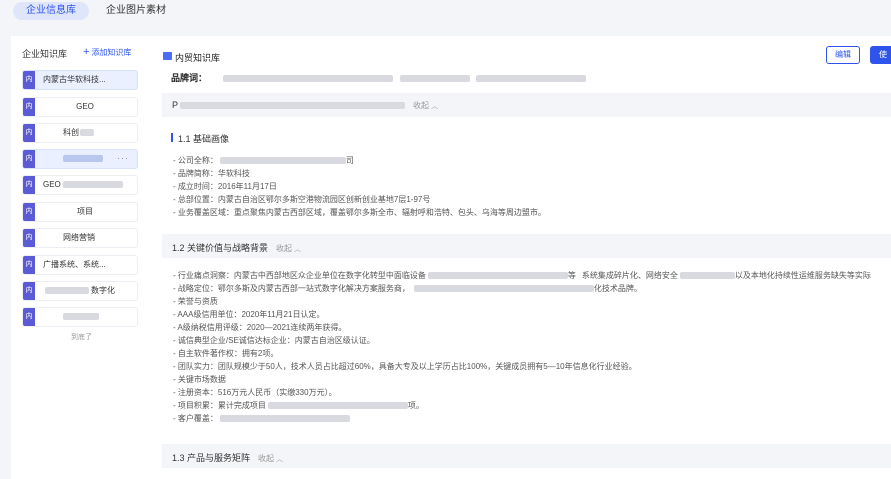 The image size is (891, 479). What do you see at coordinates (199, 379) in the screenshot?
I see `value-line: - 关键市场数据` at bounding box center [199, 379].